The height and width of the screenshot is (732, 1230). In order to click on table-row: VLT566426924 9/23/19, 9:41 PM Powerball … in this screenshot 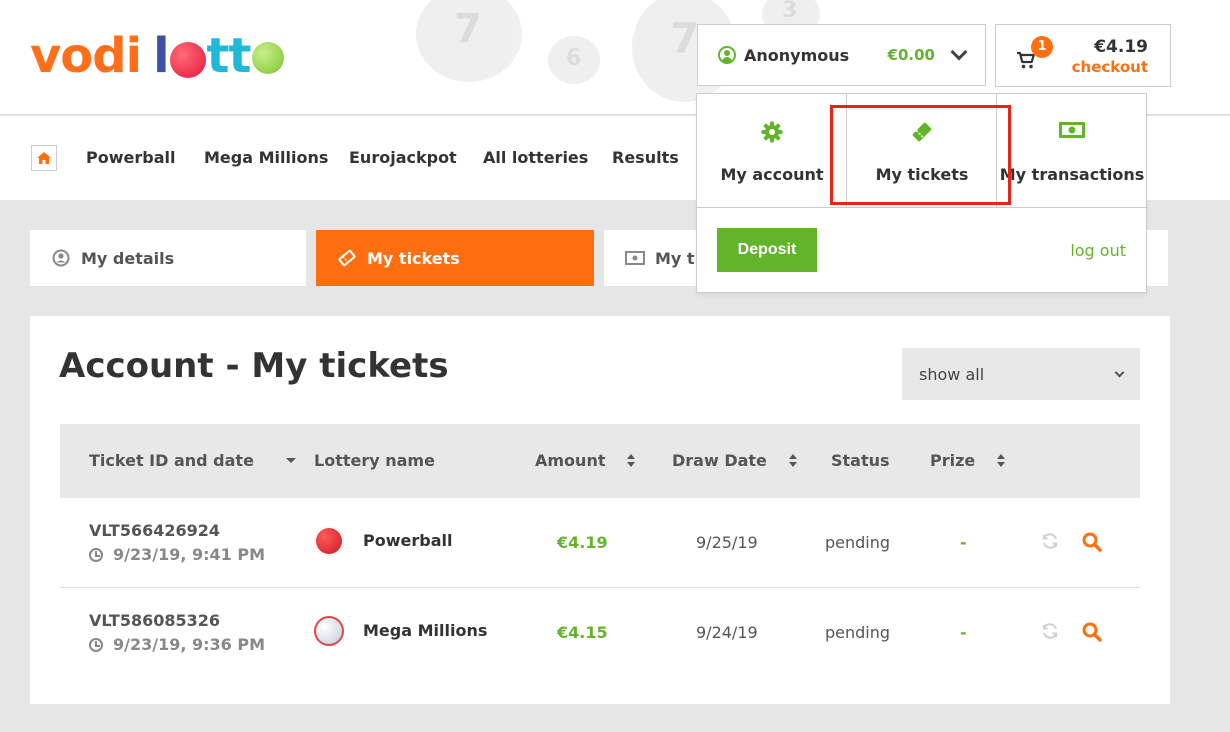, I will do `click(600, 543)`.